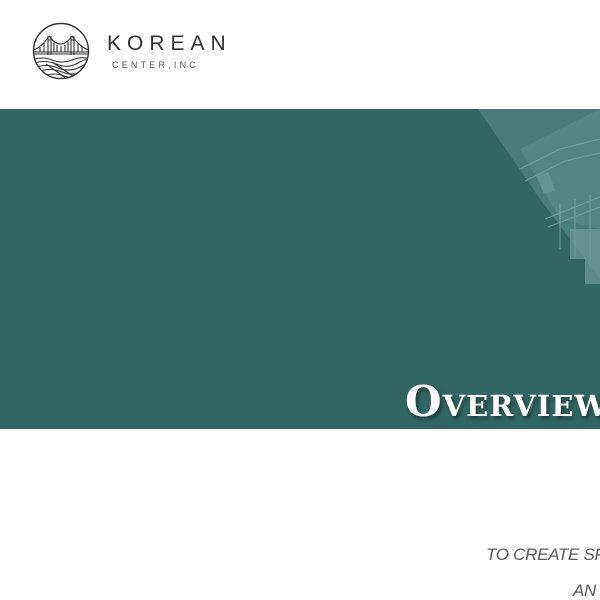  Describe the element at coordinates (502, 402) in the screenshot. I see `page-title: Overview` at that location.